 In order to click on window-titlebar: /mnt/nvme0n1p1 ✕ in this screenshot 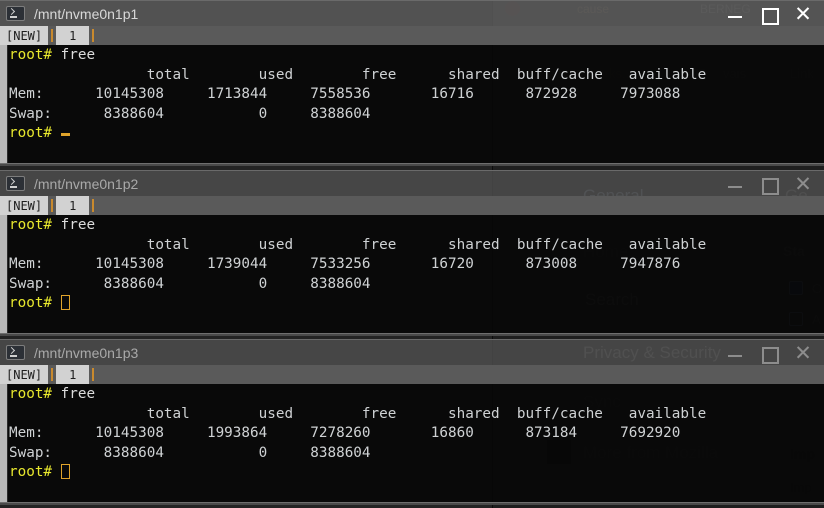, I will do `click(412, 13)`.